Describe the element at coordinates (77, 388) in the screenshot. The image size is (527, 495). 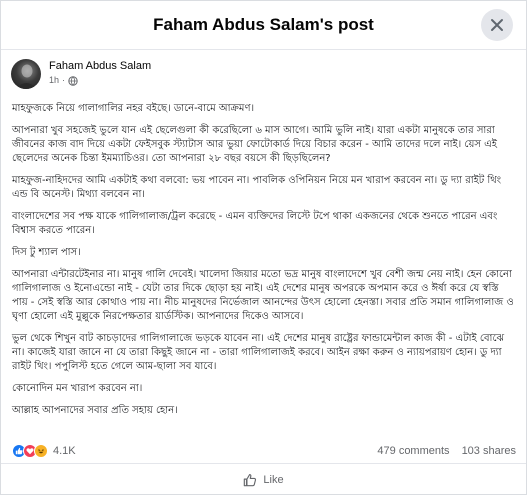
I see `post-paragraph: কোনোদিন মন খারাপ করবেন না।` at that location.